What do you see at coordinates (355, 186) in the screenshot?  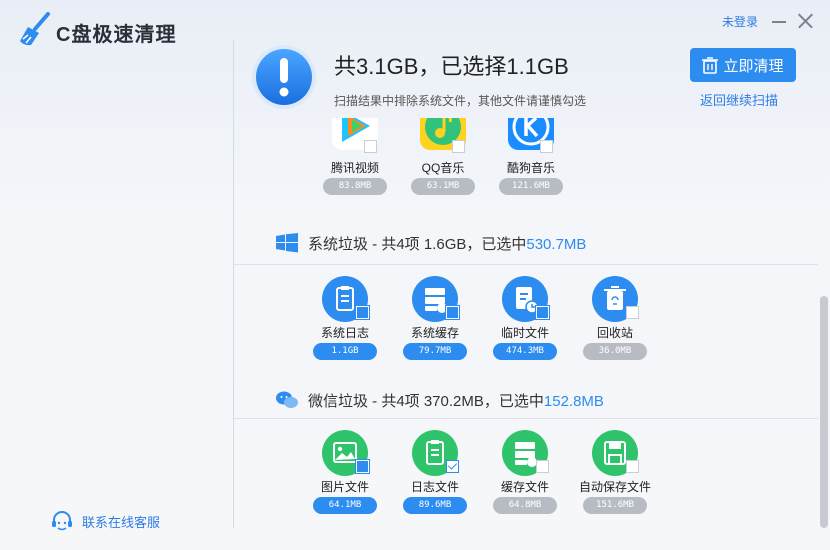 I see `item-size: 83.8MB` at bounding box center [355, 186].